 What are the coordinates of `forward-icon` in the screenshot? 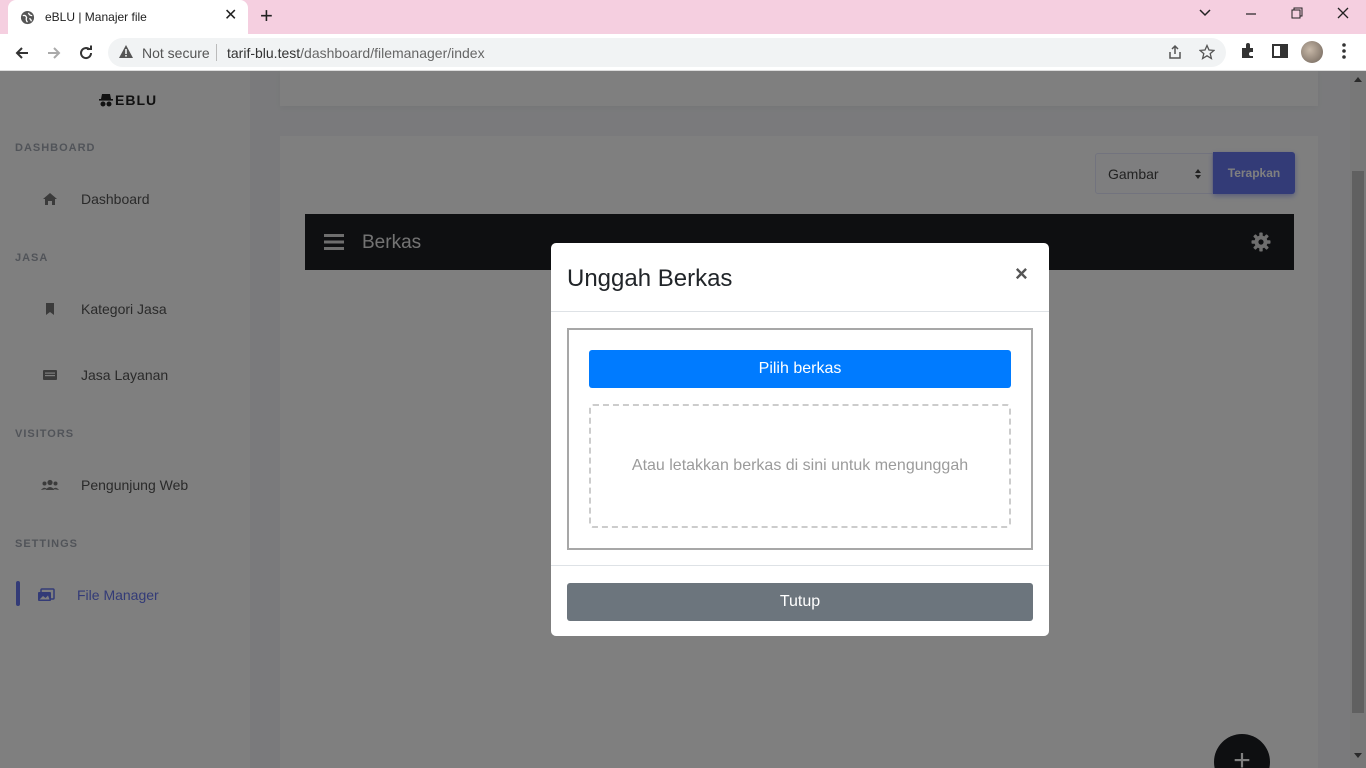 It's located at (54, 53).